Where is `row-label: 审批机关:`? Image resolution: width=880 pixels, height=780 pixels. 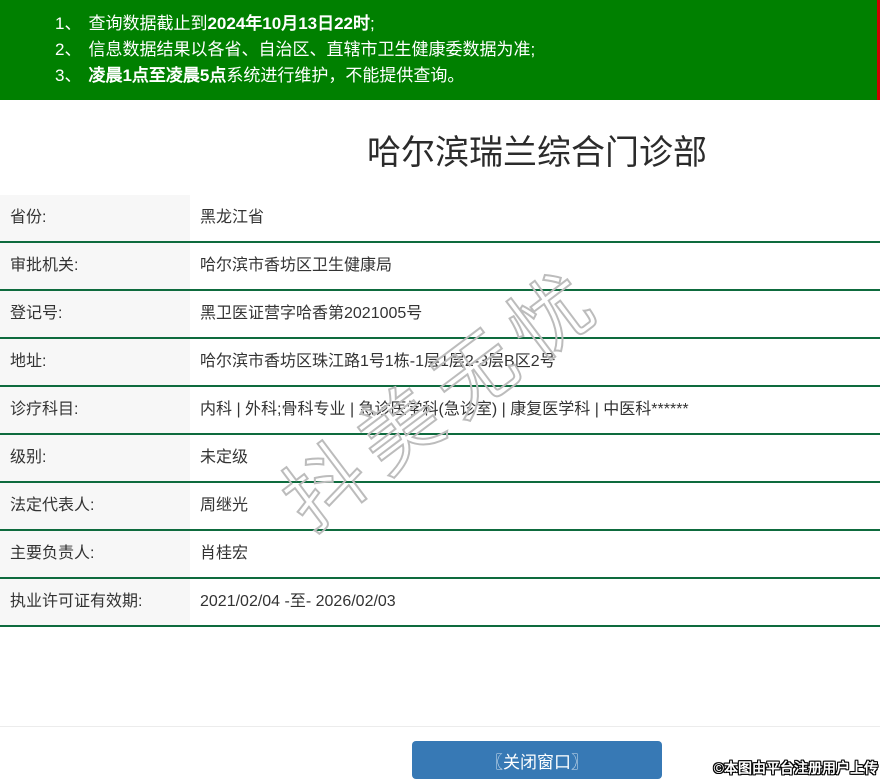
row-label: 审批机关: is located at coordinates (95, 266).